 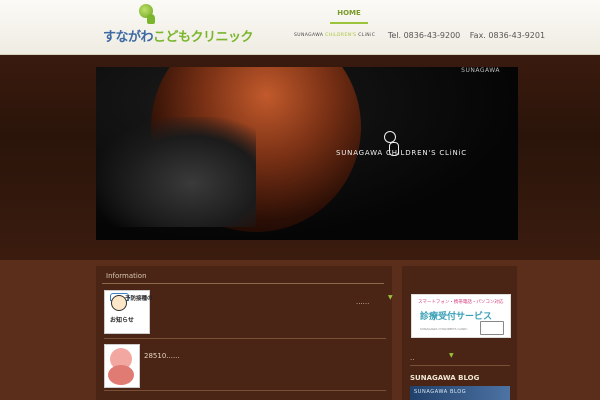 What do you see at coordinates (445, 378) in the screenshot?
I see `blog-heading: SUNAGAWA BLOG` at bounding box center [445, 378].